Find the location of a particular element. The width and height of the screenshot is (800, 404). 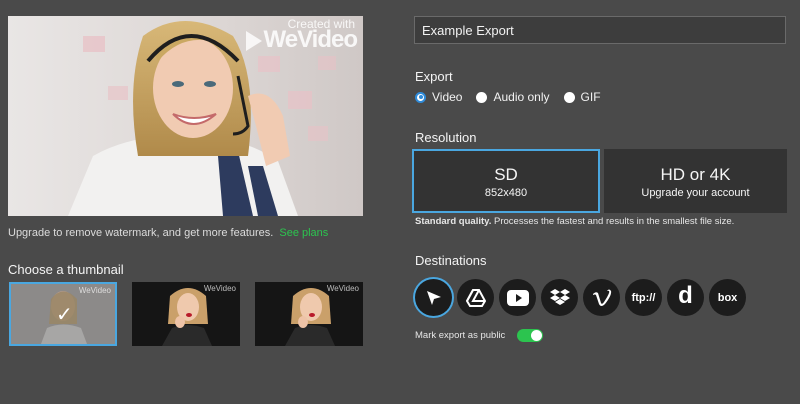

resolution-hd-title: HD or 4K is located at coordinates (695, 174).